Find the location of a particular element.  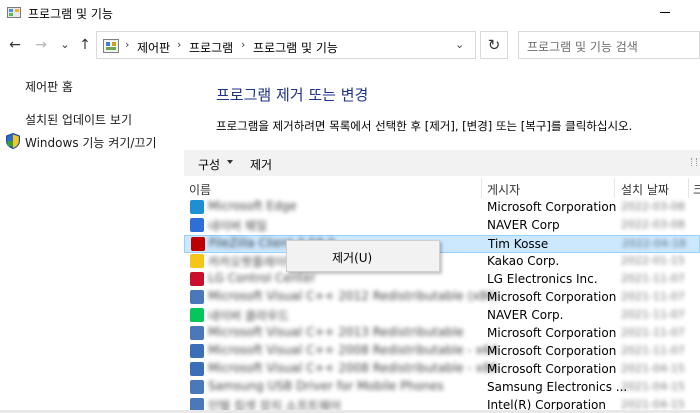

program-install-date: 2022-04-18 is located at coordinates (654, 243).